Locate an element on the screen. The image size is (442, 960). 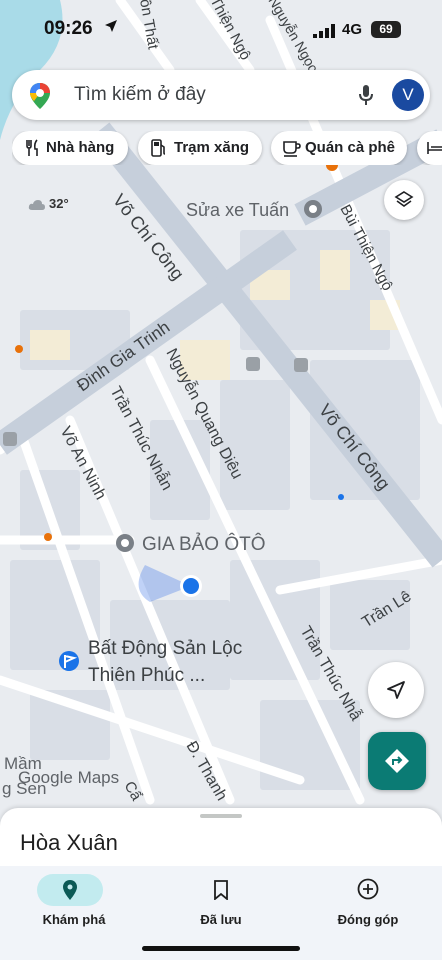
cloud-icon is located at coordinates (36, 204).